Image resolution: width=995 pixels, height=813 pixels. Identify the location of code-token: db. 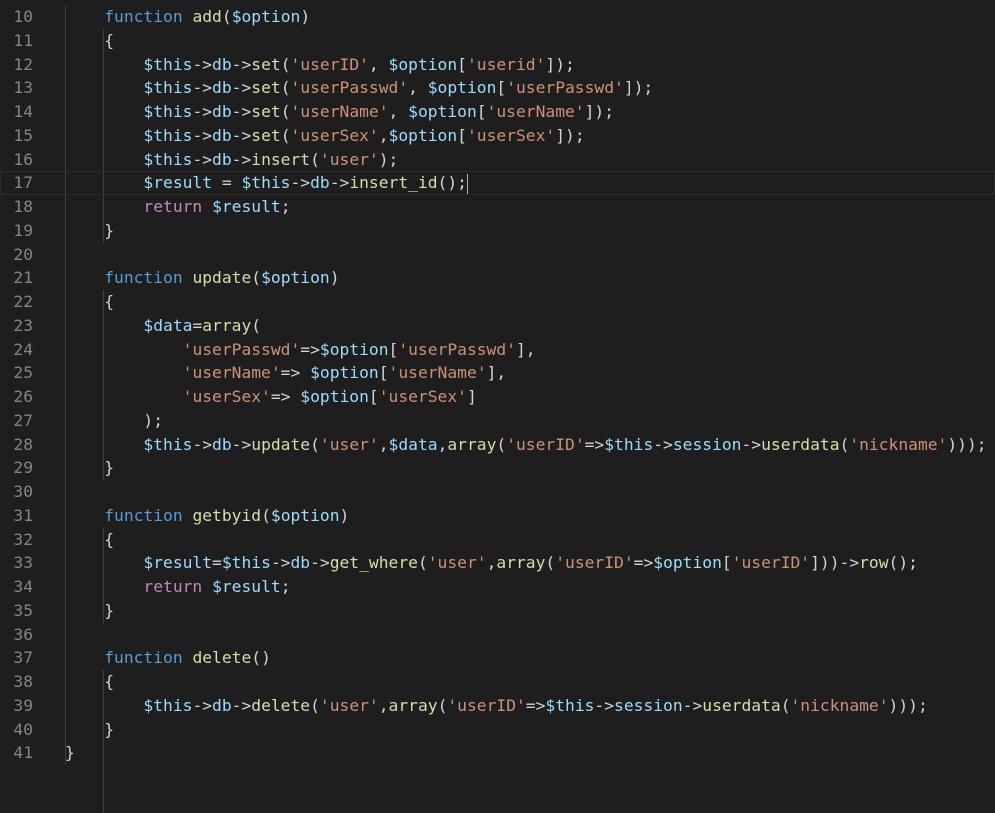
(222, 444).